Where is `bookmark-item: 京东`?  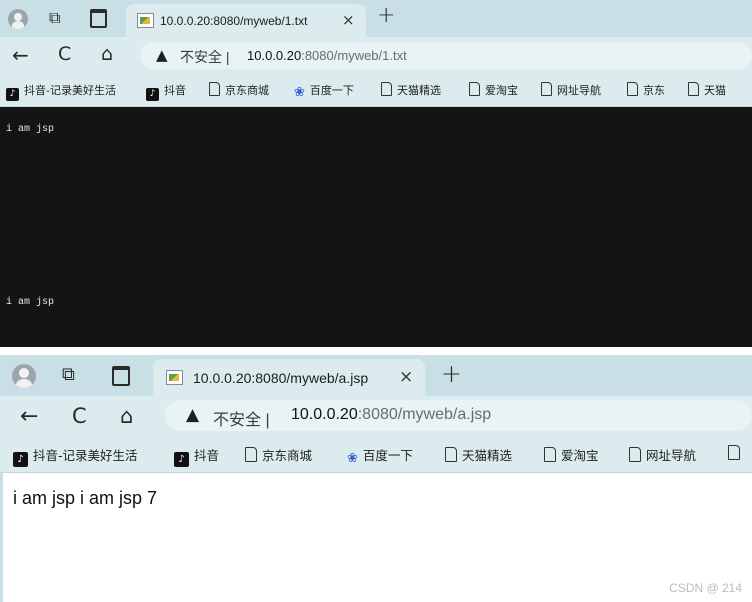 bookmark-item: 京东 is located at coordinates (646, 90).